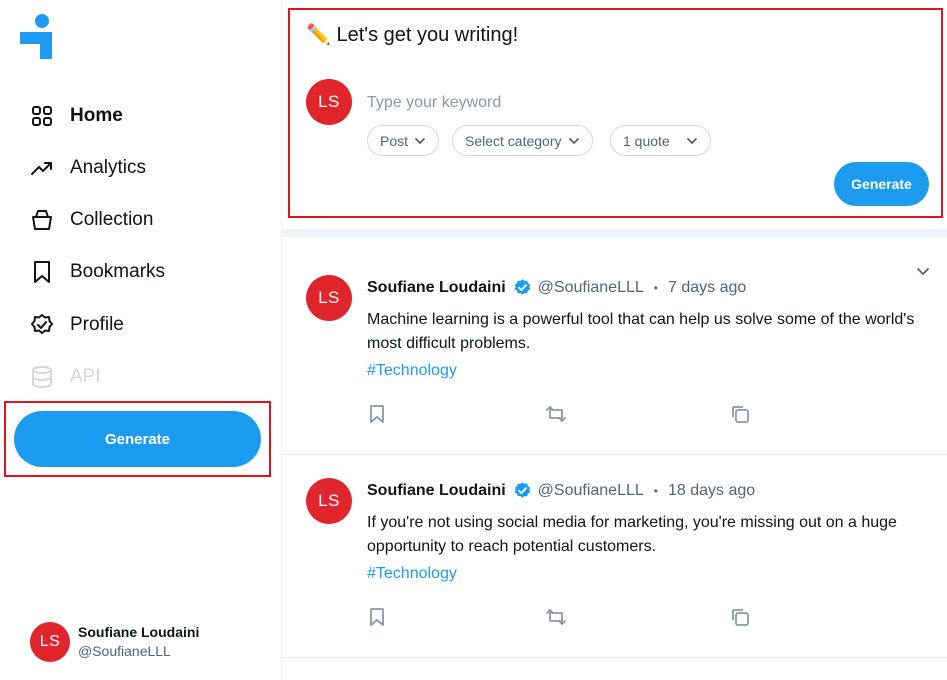  Describe the element at coordinates (114, 642) in the screenshot. I see `account-switcher: LS Soufiane Loudaini @SoufianeLLL` at that location.